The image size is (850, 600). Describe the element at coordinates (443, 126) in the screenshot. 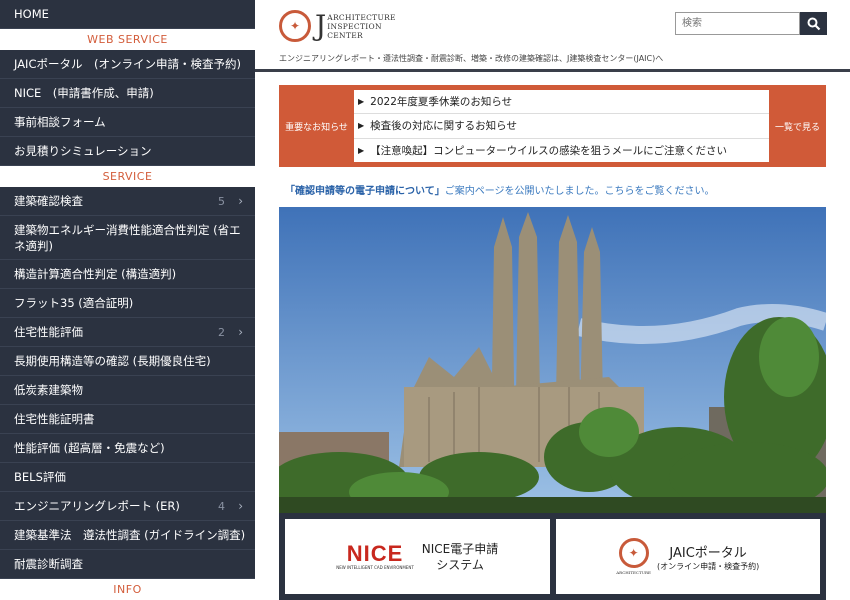

I see `notice-item-text: 検査後の対応に関するお知らせ` at that location.